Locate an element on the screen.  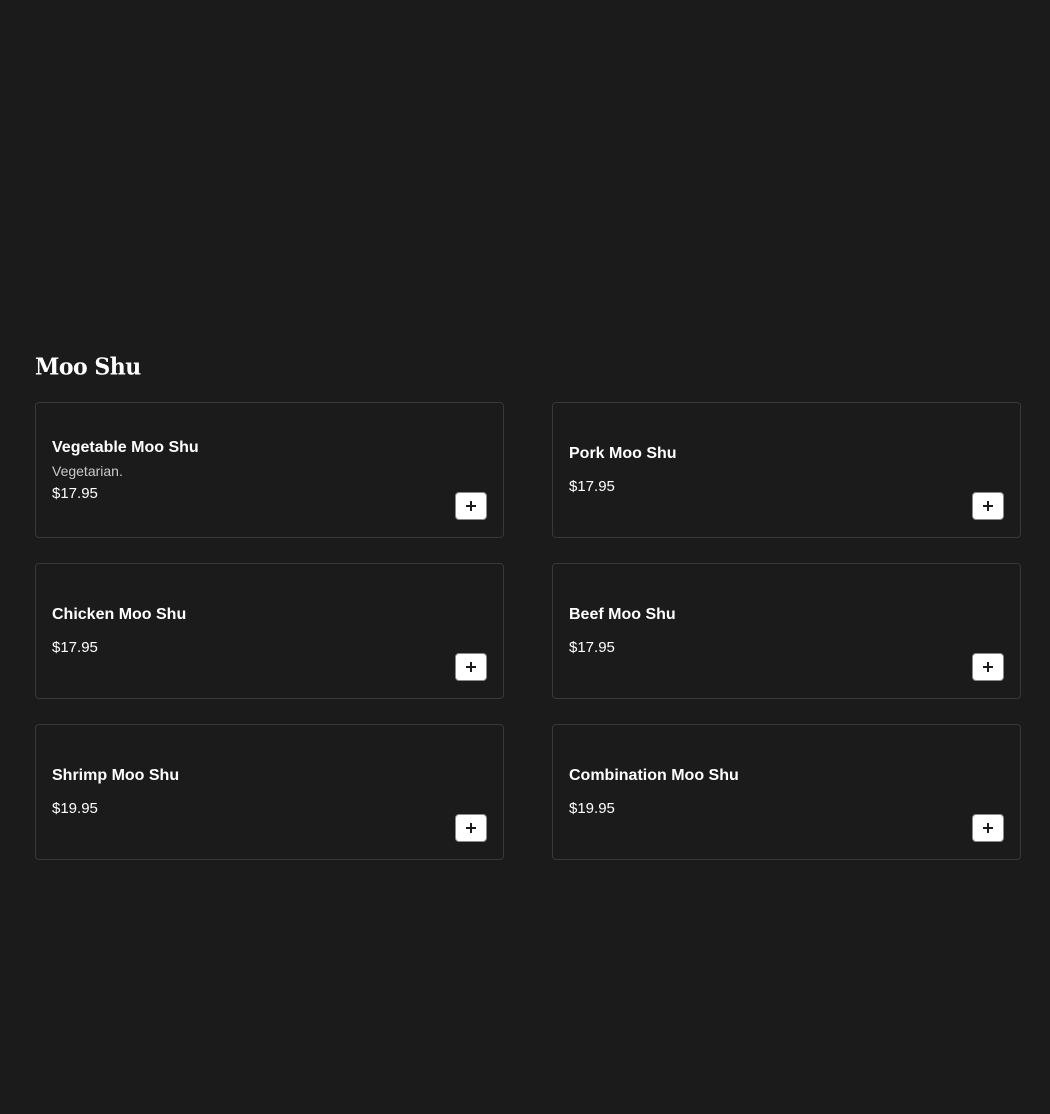
menu-item-card: Shrimp Moo Shu $19.95 is located at coordinates (269, 792).